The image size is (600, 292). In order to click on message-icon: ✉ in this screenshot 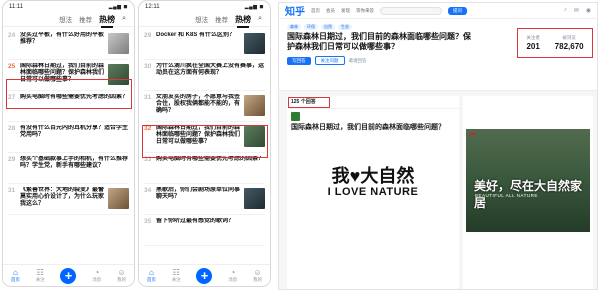, I will do `click(576, 10)`.